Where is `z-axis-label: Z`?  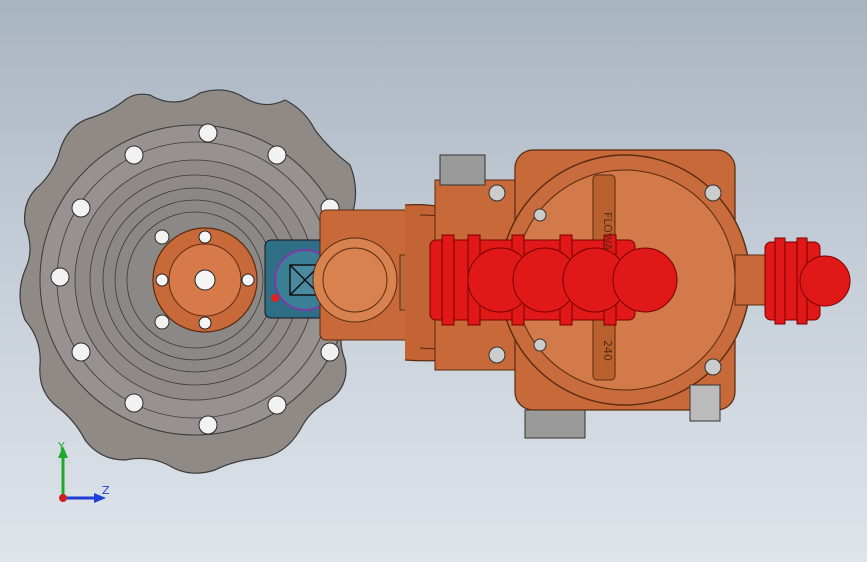
z-axis-label: Z is located at coordinates (106, 490).